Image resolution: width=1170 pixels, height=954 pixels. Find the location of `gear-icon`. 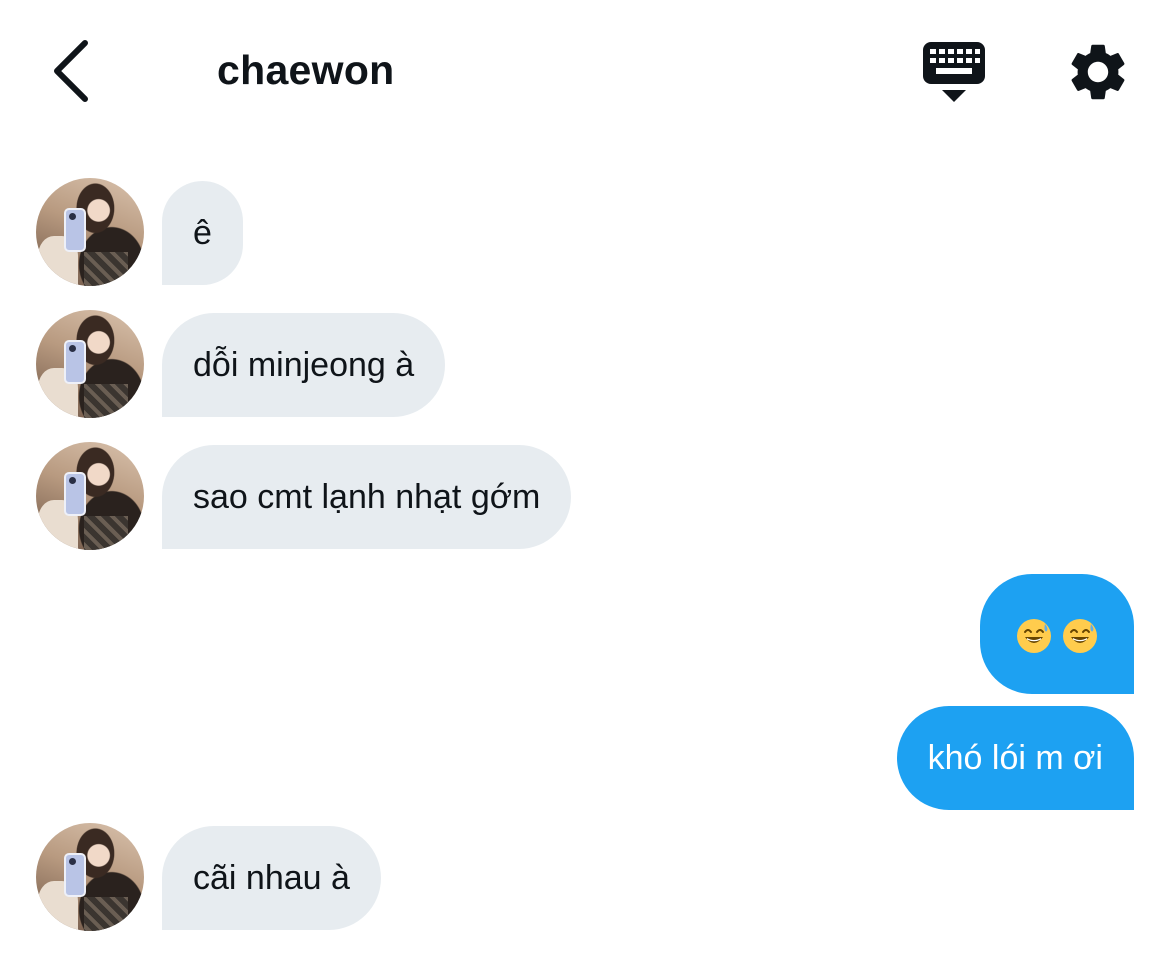

gear-icon is located at coordinates (1098, 72).